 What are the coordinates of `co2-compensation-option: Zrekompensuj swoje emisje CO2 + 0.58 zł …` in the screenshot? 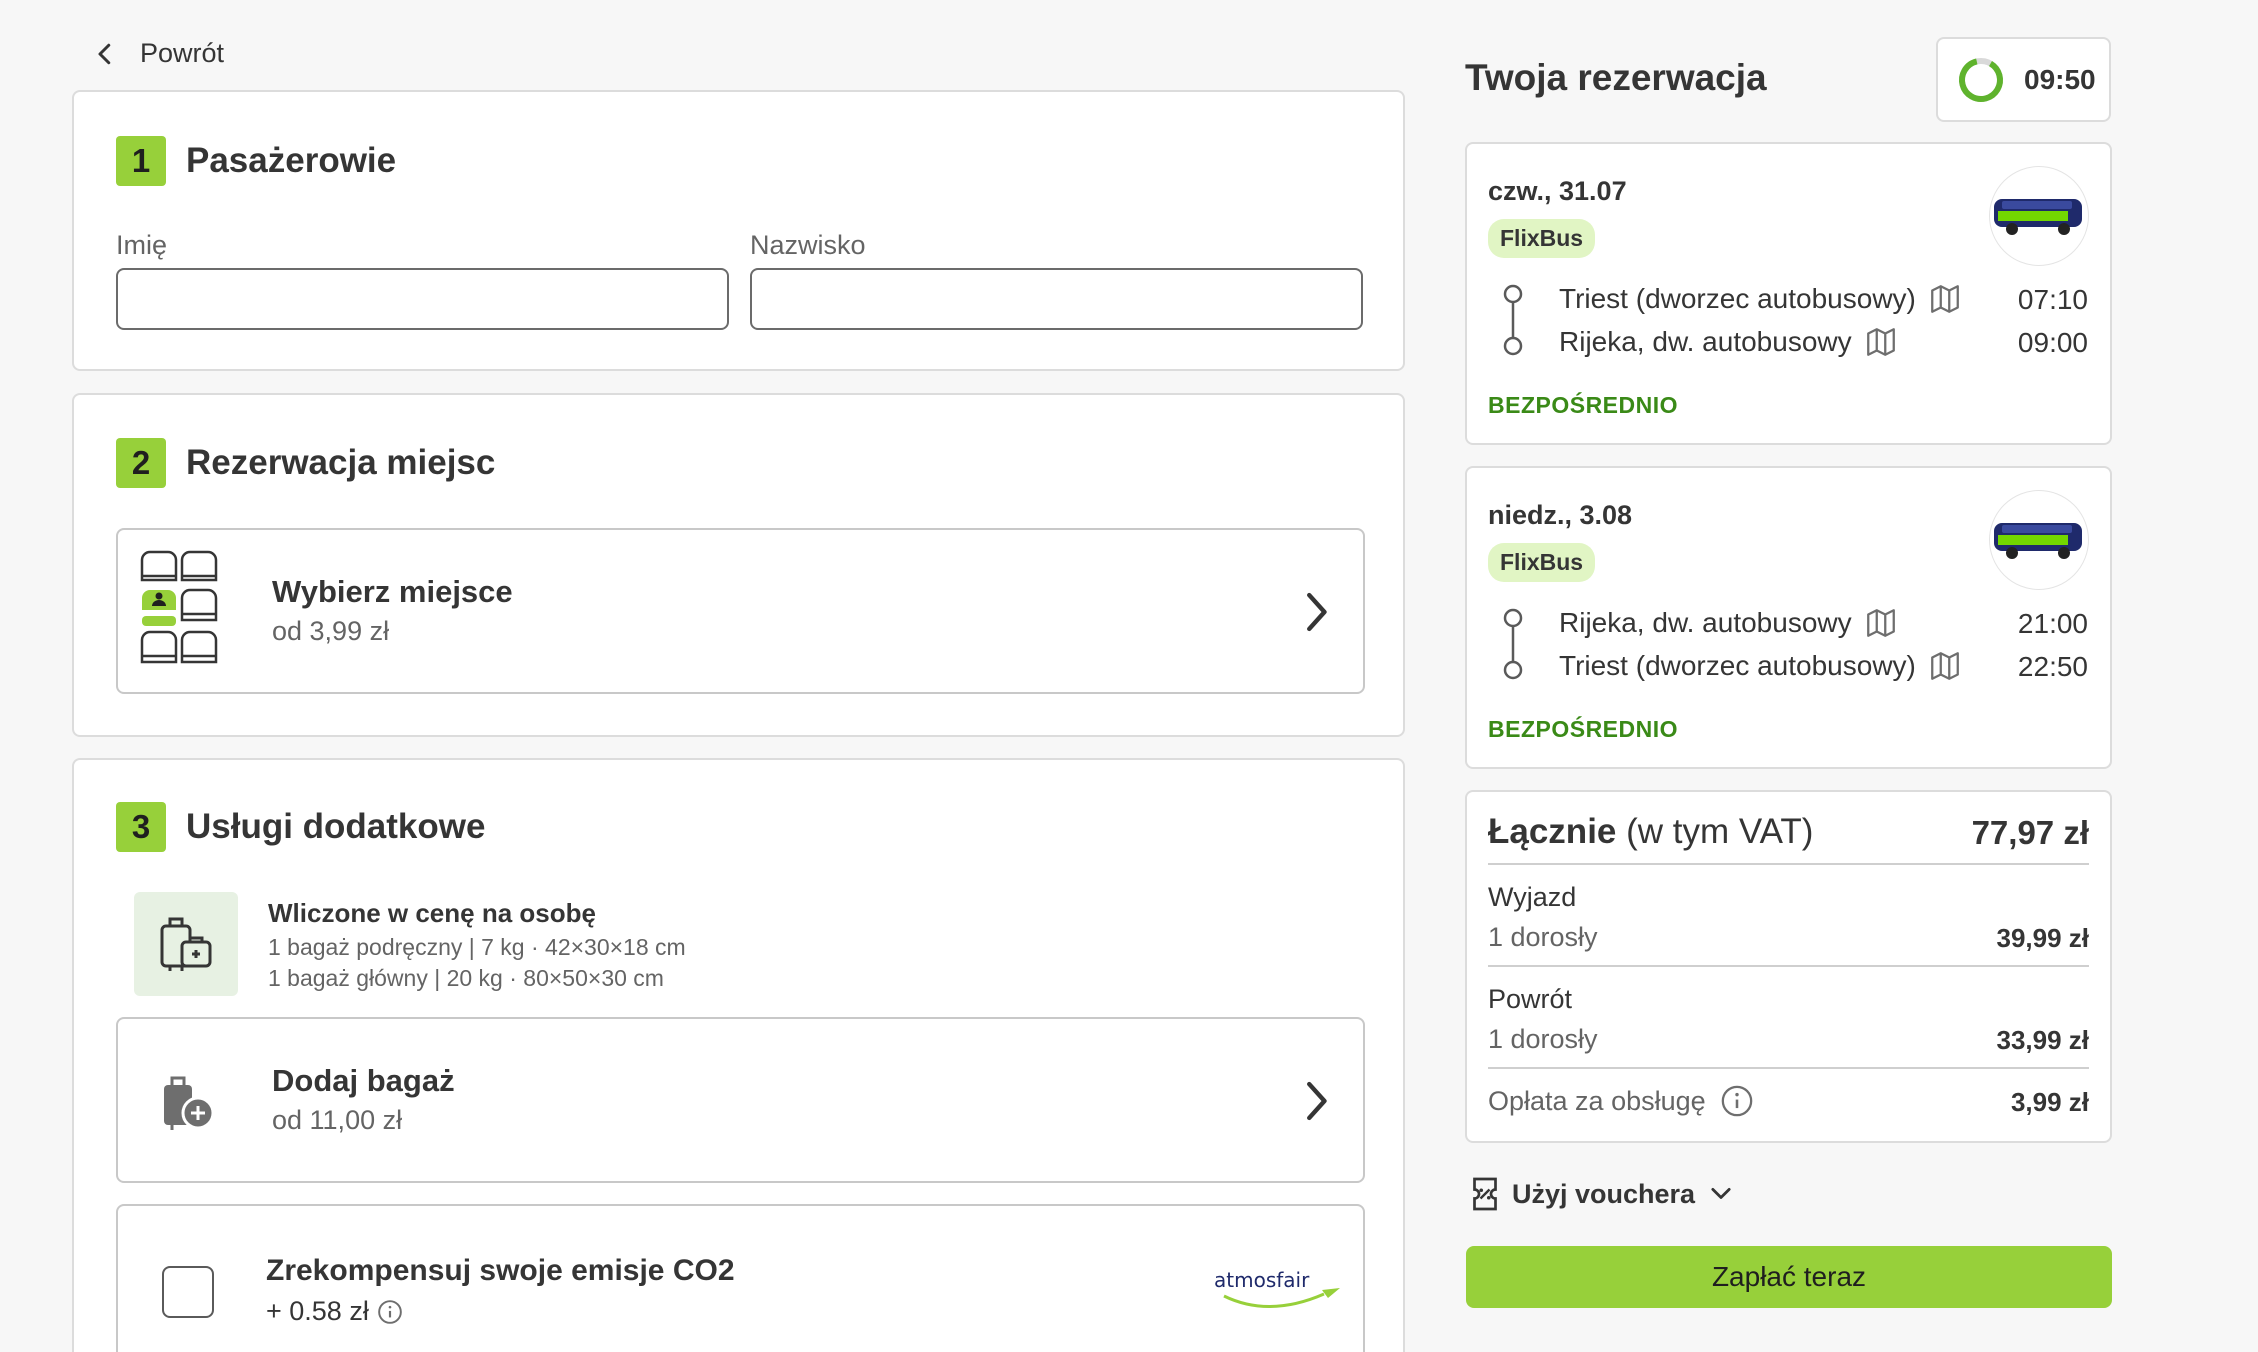 It's located at (740, 1278).